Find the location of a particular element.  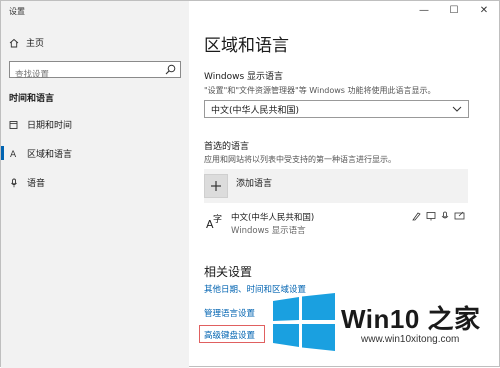

region-language-icon: A is located at coordinates (13, 154).